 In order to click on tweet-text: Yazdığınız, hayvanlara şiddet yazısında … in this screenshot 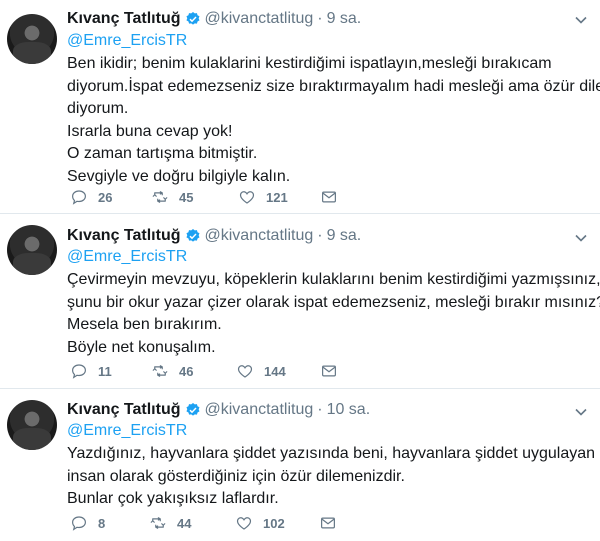, I will do `click(333, 477)`.